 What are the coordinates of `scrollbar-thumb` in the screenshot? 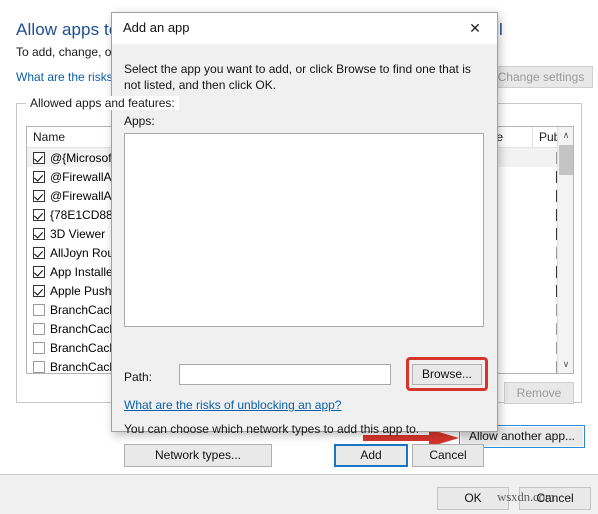 It's located at (566, 160).